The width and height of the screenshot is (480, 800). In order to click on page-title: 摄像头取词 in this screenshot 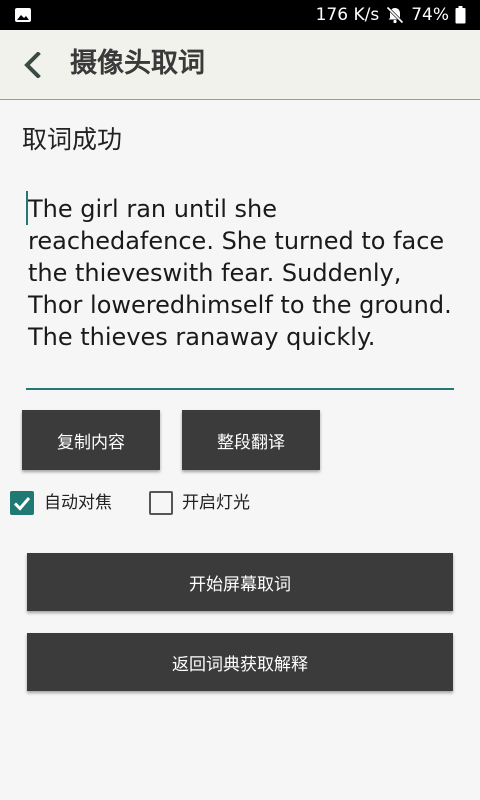, I will do `click(137, 63)`.